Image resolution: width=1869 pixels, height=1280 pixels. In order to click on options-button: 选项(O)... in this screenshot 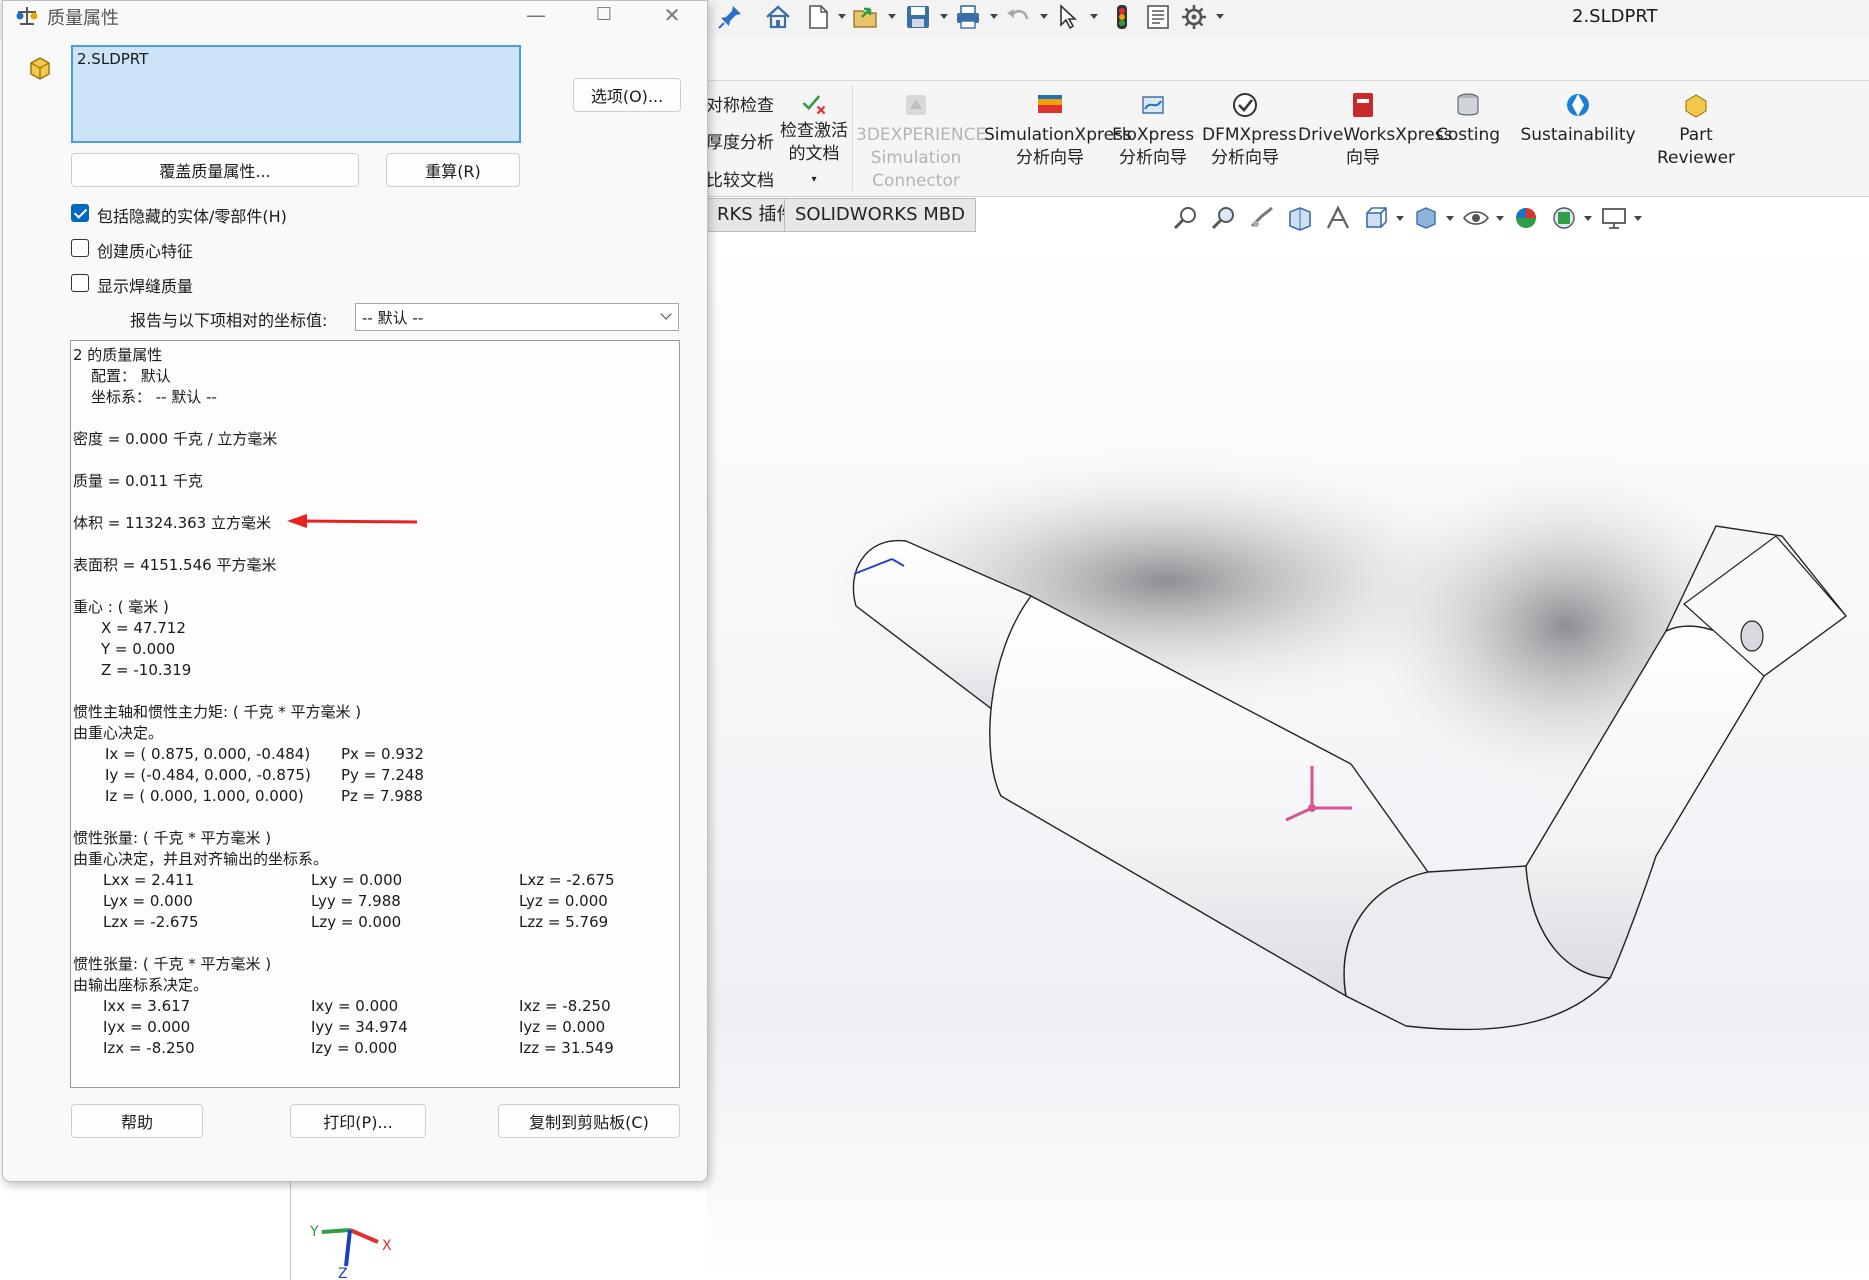, I will do `click(627, 95)`.